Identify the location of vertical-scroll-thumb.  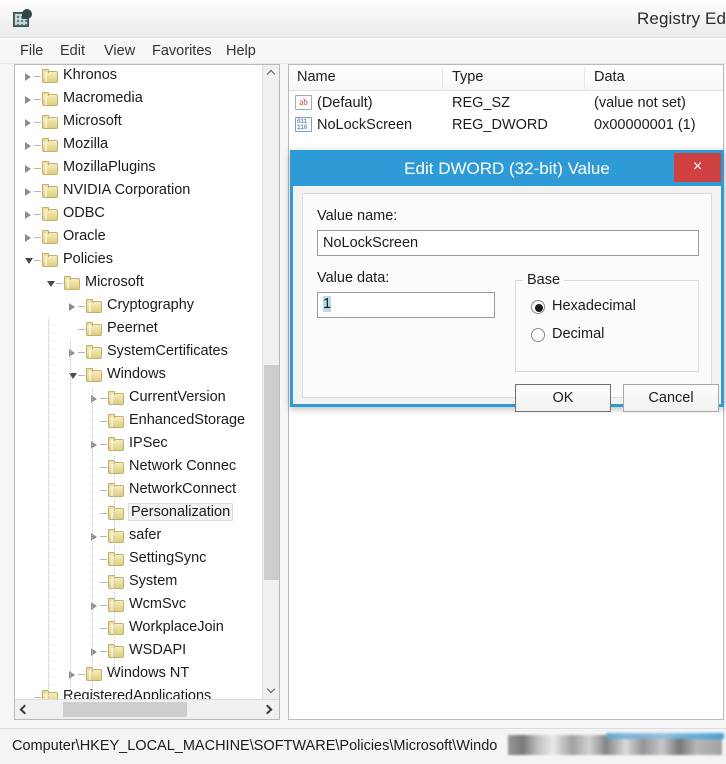
(271, 472).